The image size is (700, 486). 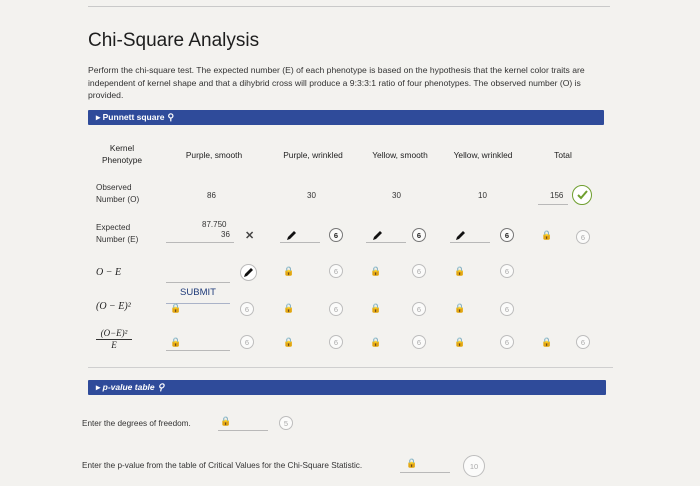 What do you see at coordinates (563, 155) in the screenshot?
I see `col-total: Total` at bounding box center [563, 155].